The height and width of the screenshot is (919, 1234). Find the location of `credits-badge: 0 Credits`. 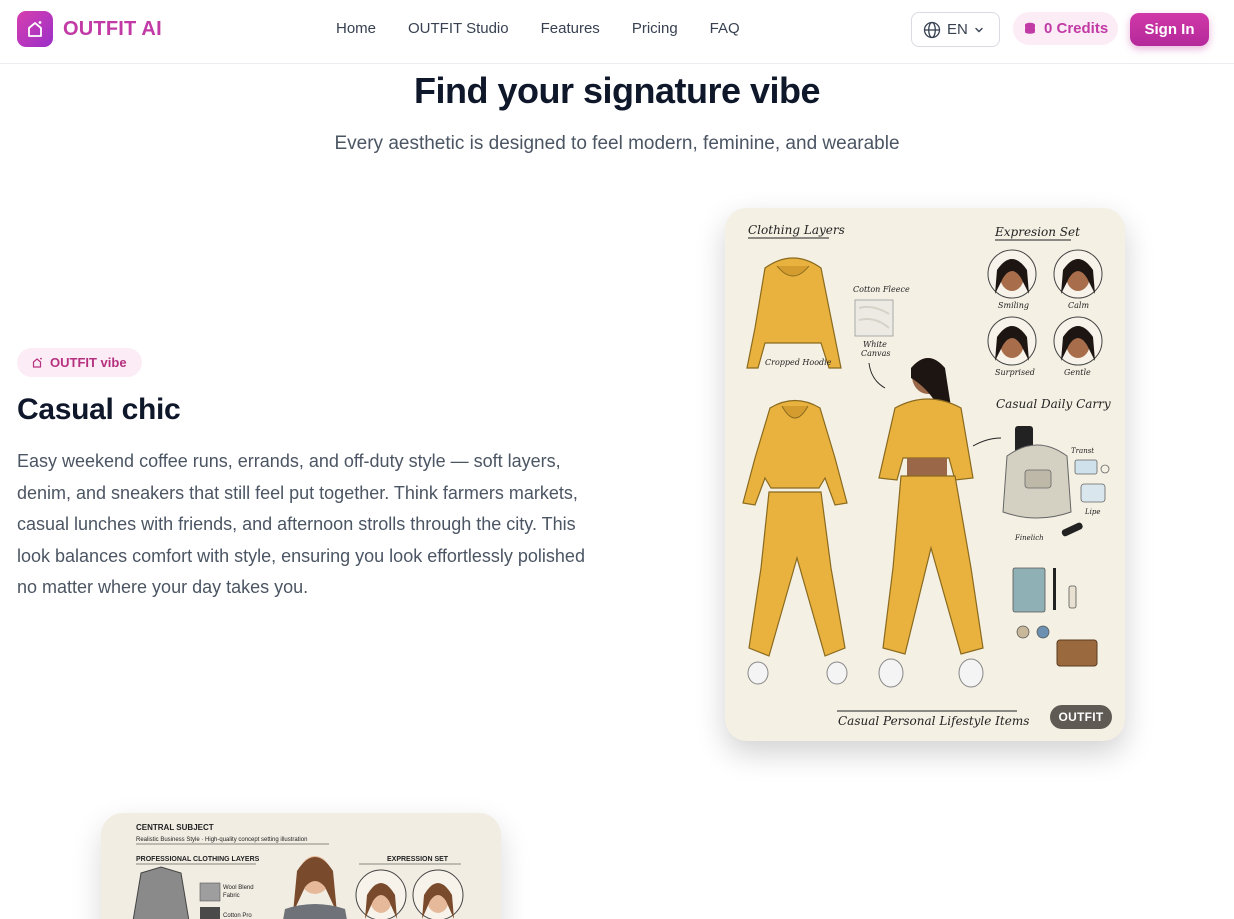

credits-badge: 0 Credits is located at coordinates (1065, 28).